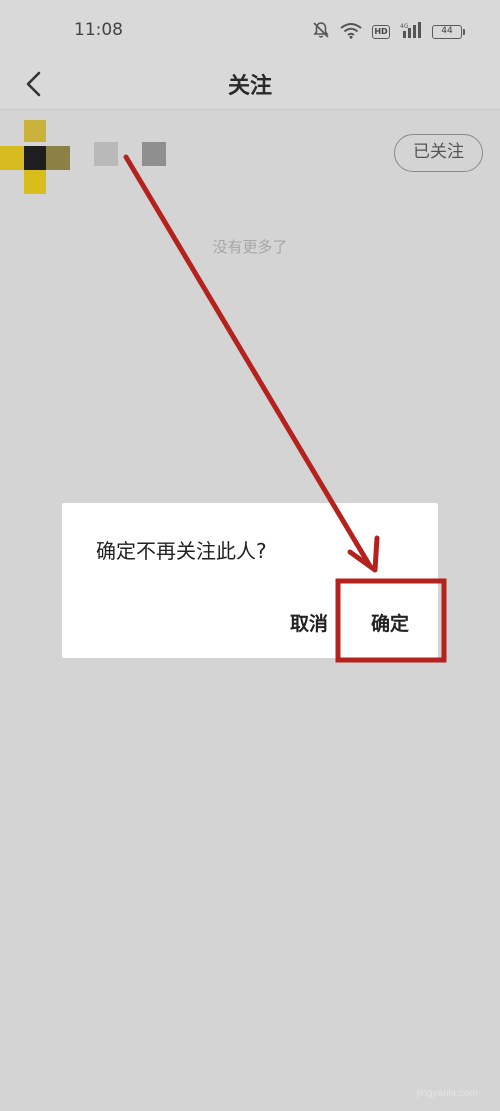 This screenshot has width=500, height=1111. I want to click on list-end-text: 没有更多了, so click(250, 247).